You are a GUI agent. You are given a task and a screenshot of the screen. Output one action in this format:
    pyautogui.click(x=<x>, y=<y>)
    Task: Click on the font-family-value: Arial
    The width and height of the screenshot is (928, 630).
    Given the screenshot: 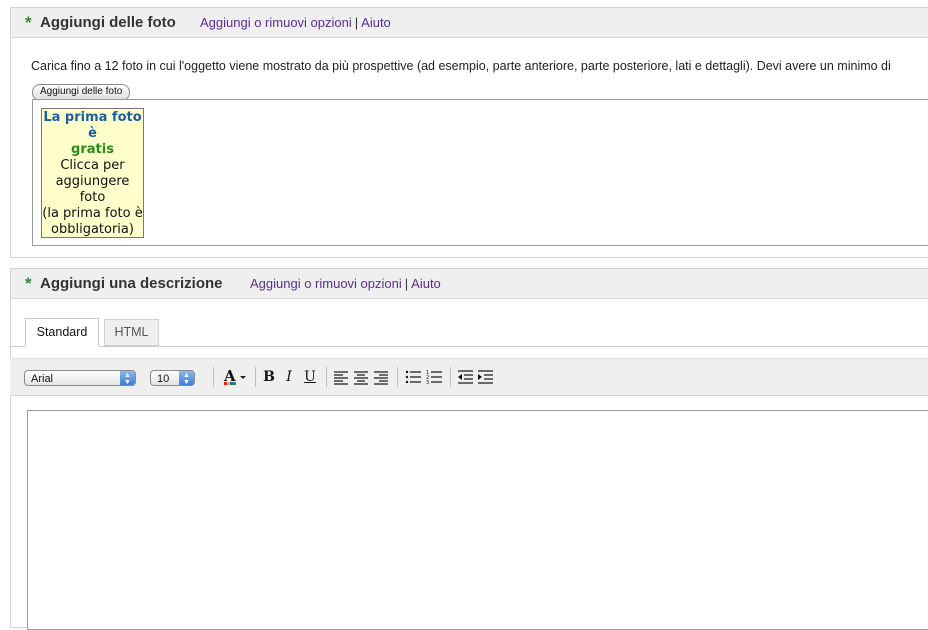 What is the action you would take?
    pyautogui.click(x=42, y=379)
    